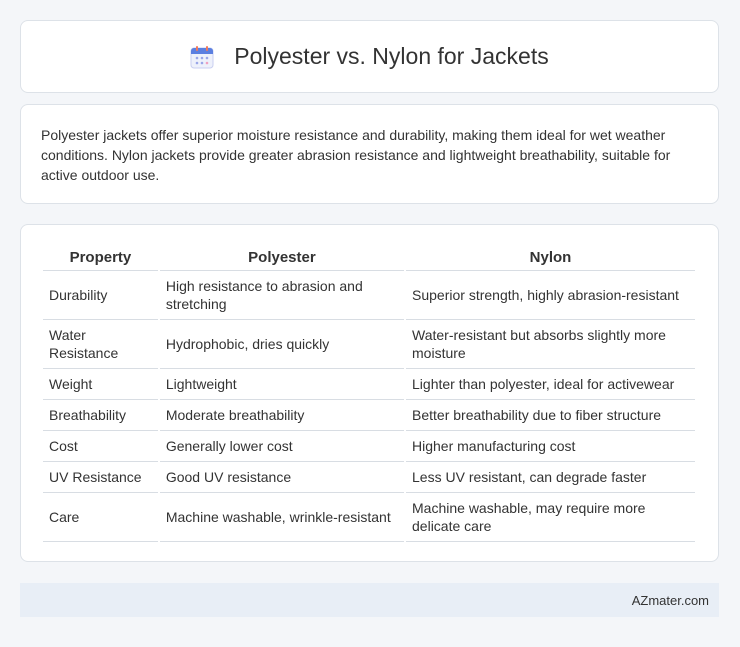 The height and width of the screenshot is (647, 740). Describe the element at coordinates (100, 446) in the screenshot. I see `table-cell: Cost` at that location.